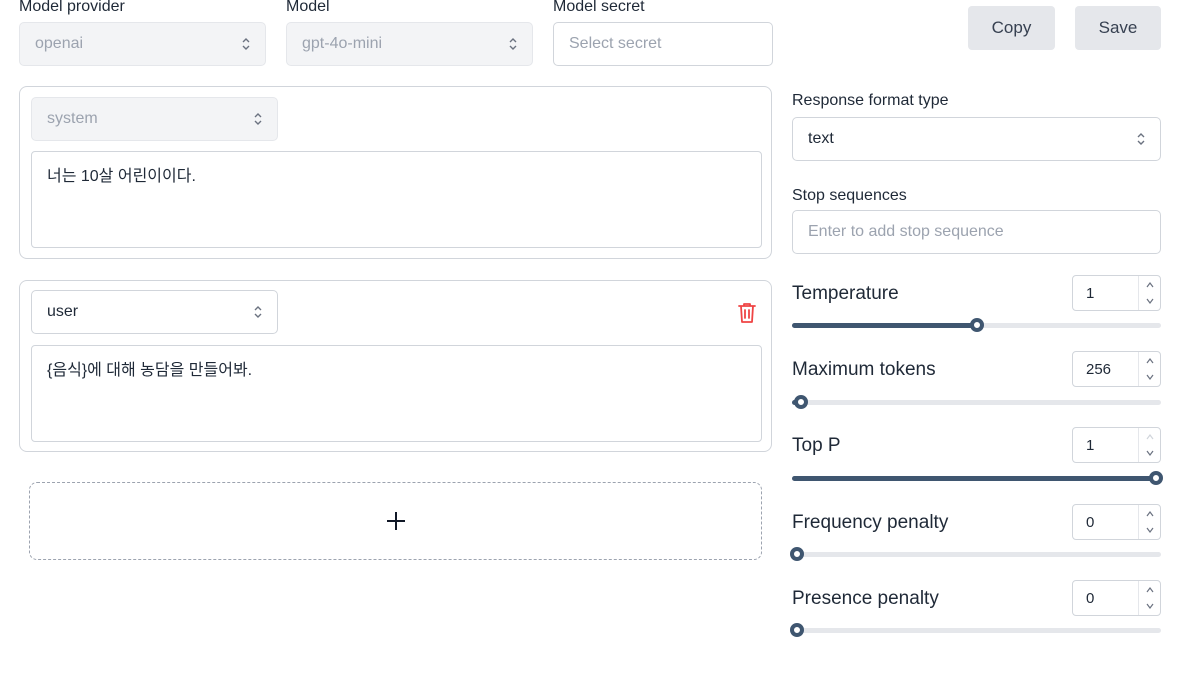 This screenshot has width=1200, height=687. I want to click on model-provider-label: Model provider, so click(72, 7).